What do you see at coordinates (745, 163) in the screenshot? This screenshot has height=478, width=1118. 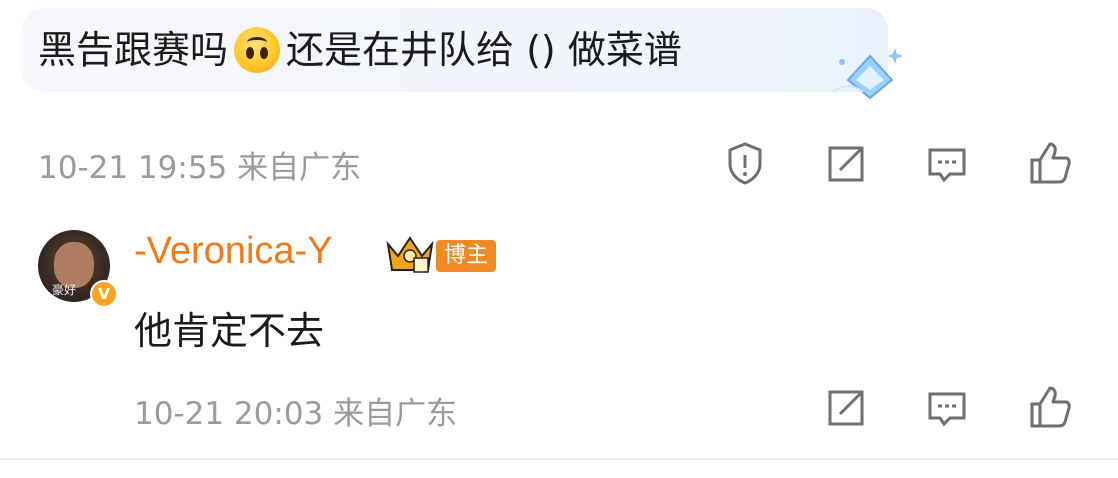 I see `report-icon` at bounding box center [745, 163].